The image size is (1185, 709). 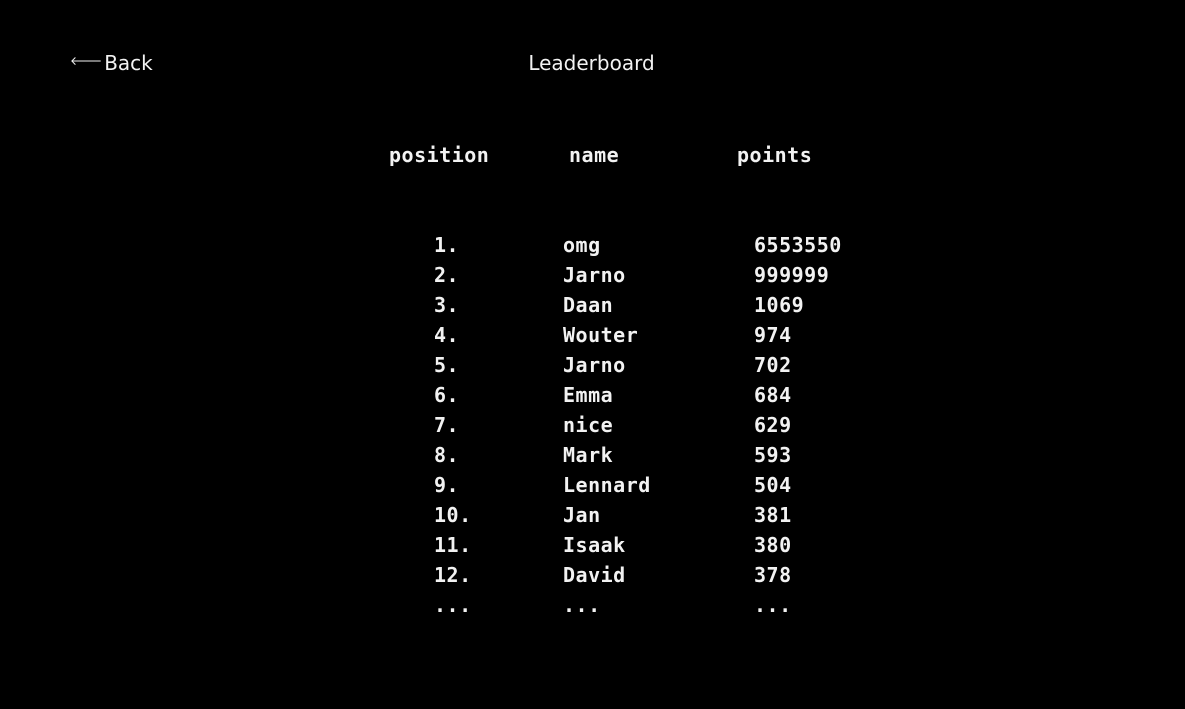 What do you see at coordinates (453, 545) in the screenshot?
I see `row-position: 11.` at bounding box center [453, 545].